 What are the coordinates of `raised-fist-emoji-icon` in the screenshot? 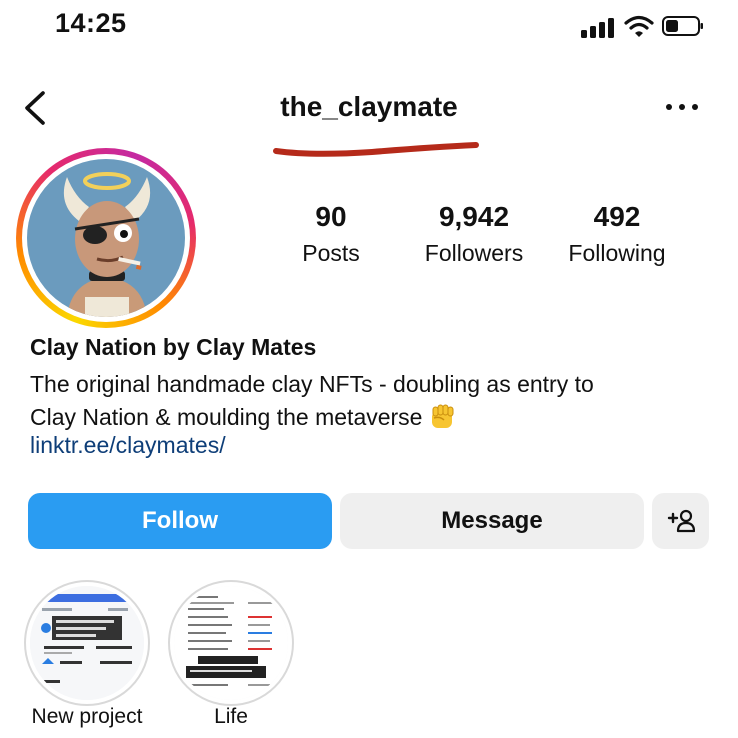 It's located at (443, 416).